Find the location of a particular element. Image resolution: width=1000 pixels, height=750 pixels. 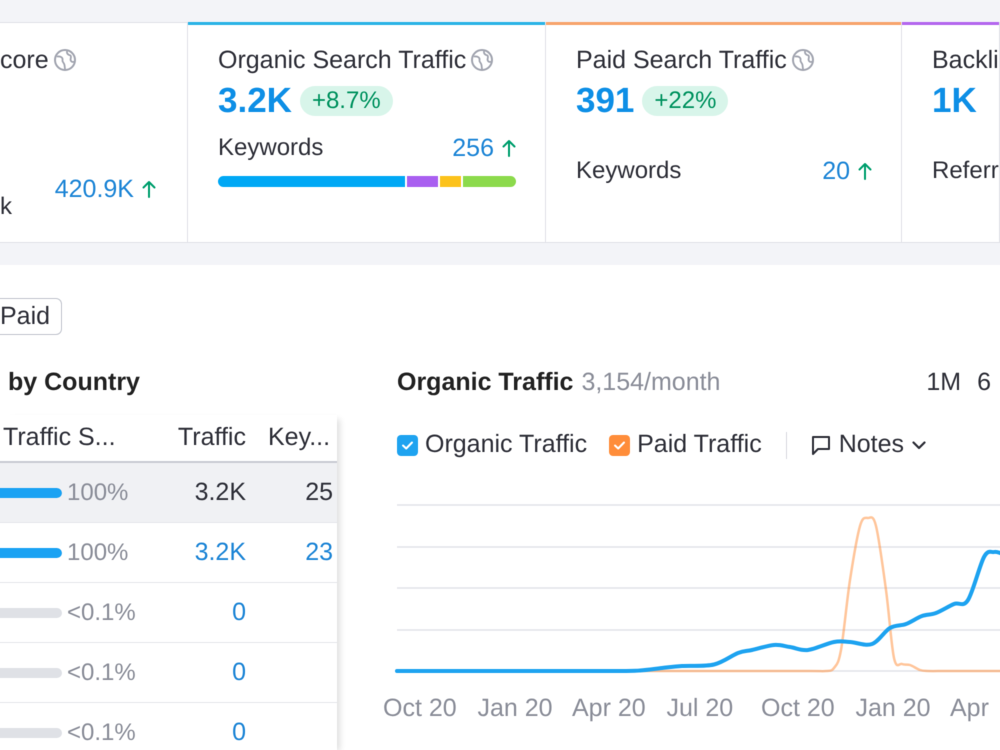

filter-button: Paid is located at coordinates (31, 316).